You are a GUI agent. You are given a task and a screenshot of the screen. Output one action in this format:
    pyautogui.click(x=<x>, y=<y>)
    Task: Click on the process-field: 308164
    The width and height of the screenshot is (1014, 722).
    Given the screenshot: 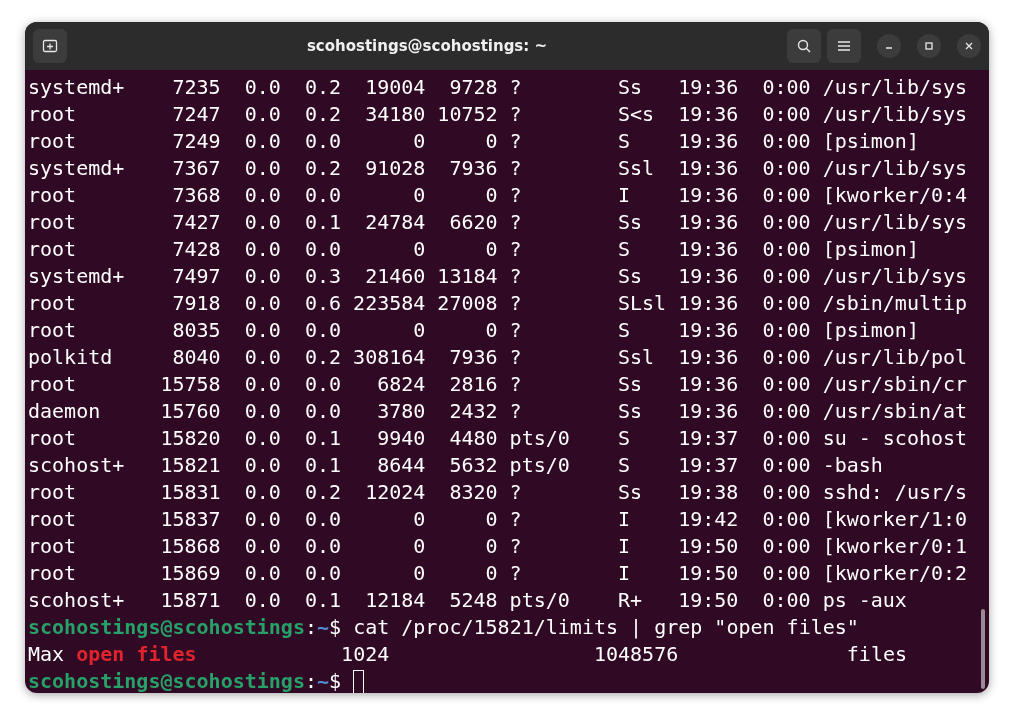 What is the action you would take?
    pyautogui.click(x=383, y=357)
    